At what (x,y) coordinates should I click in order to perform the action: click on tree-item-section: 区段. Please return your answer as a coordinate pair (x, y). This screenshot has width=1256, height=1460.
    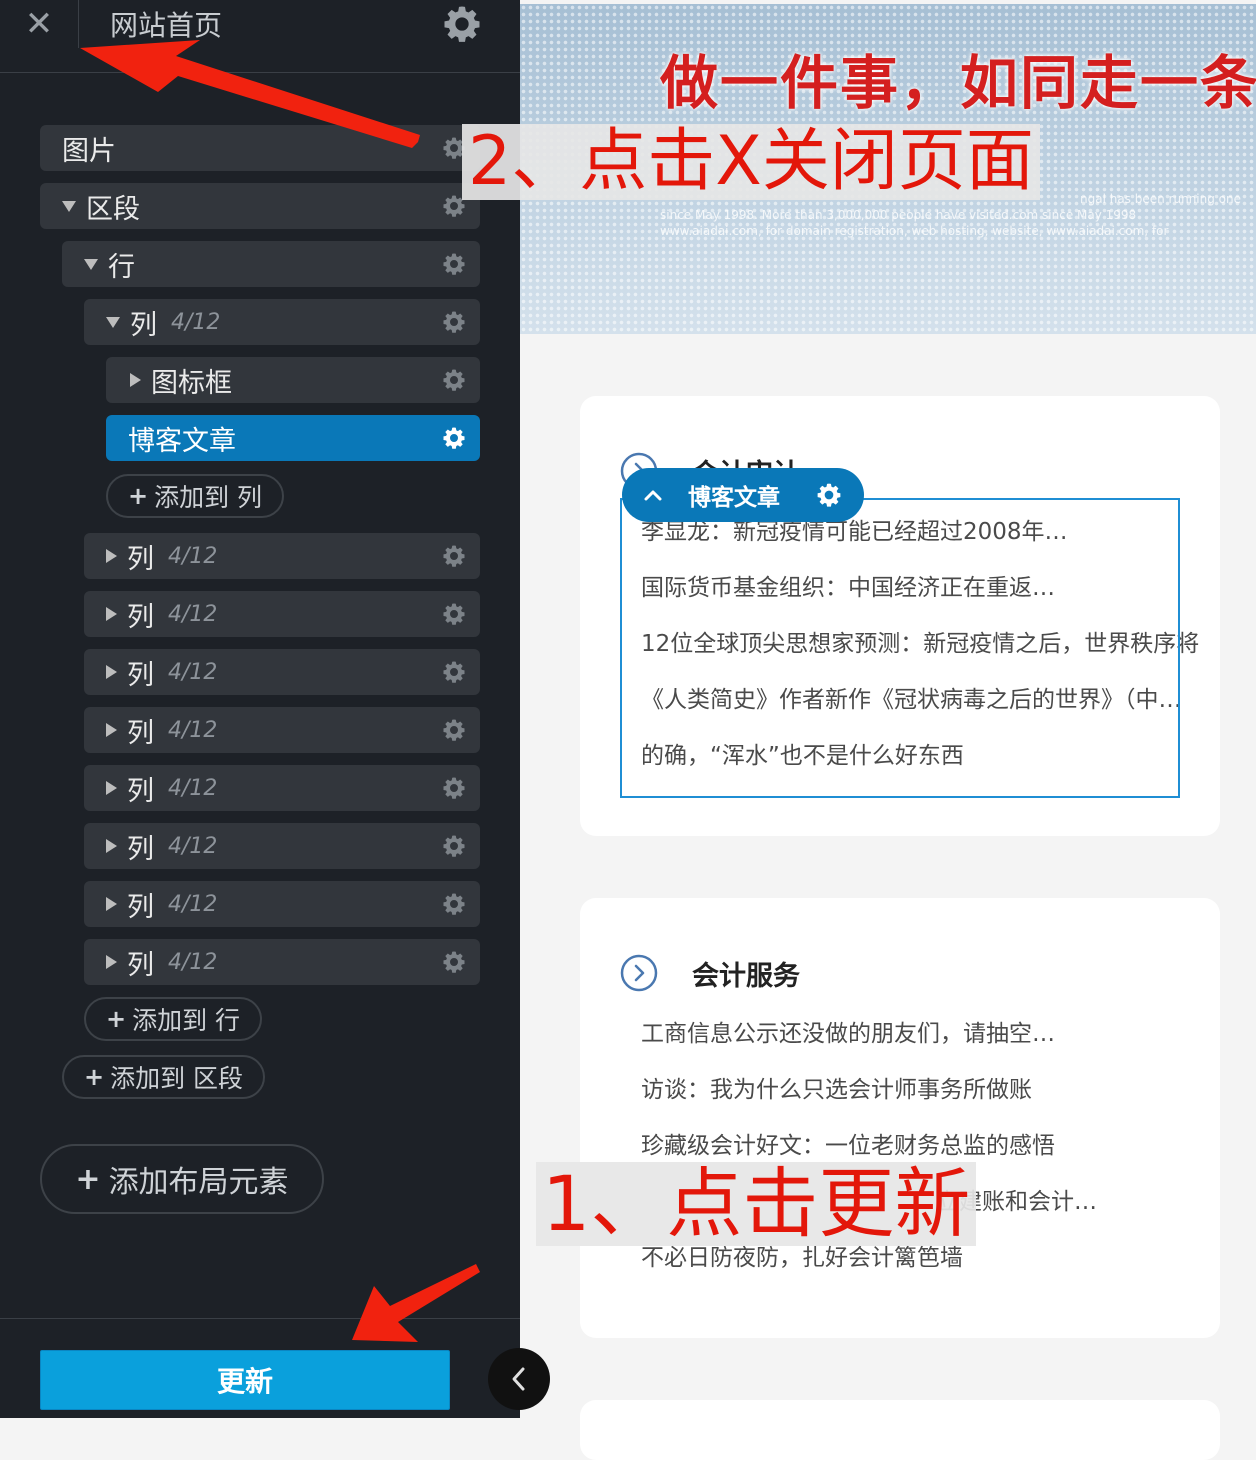
    Looking at the image, I should click on (260, 206).